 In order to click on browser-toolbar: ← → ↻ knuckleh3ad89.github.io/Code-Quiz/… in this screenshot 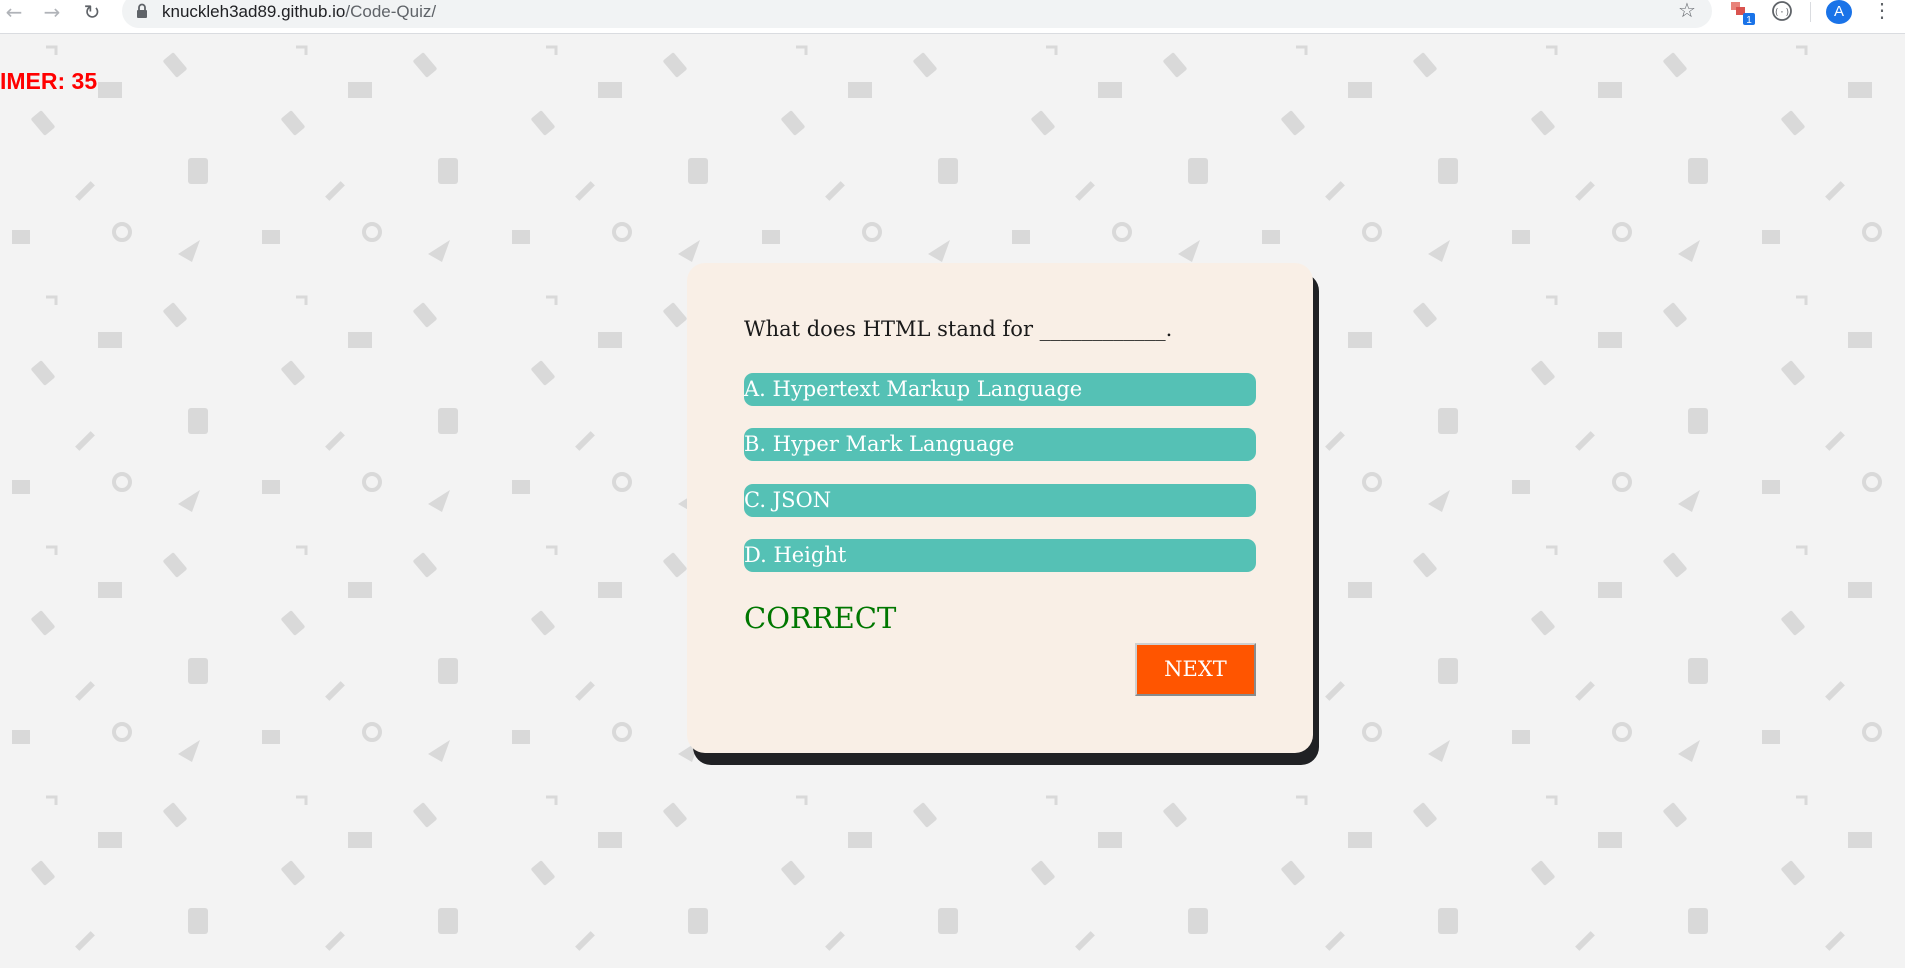, I will do `click(952, 17)`.